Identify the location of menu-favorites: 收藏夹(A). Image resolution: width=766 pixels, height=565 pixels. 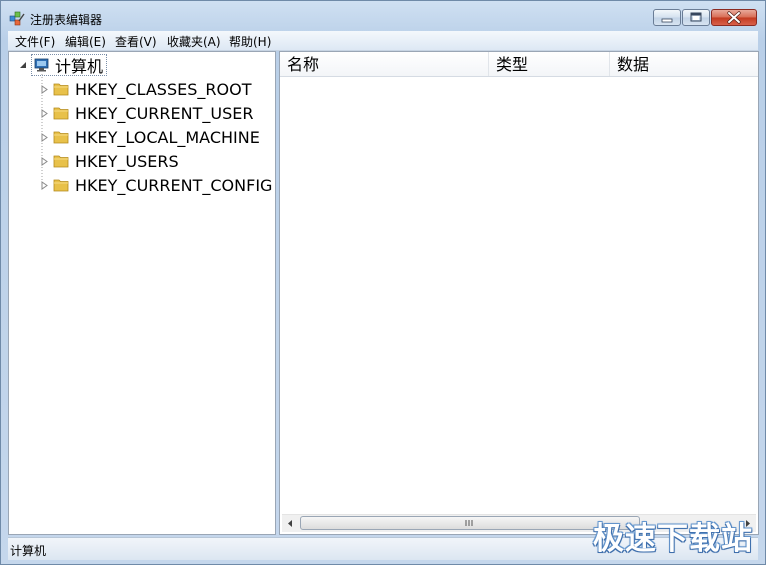
(194, 41).